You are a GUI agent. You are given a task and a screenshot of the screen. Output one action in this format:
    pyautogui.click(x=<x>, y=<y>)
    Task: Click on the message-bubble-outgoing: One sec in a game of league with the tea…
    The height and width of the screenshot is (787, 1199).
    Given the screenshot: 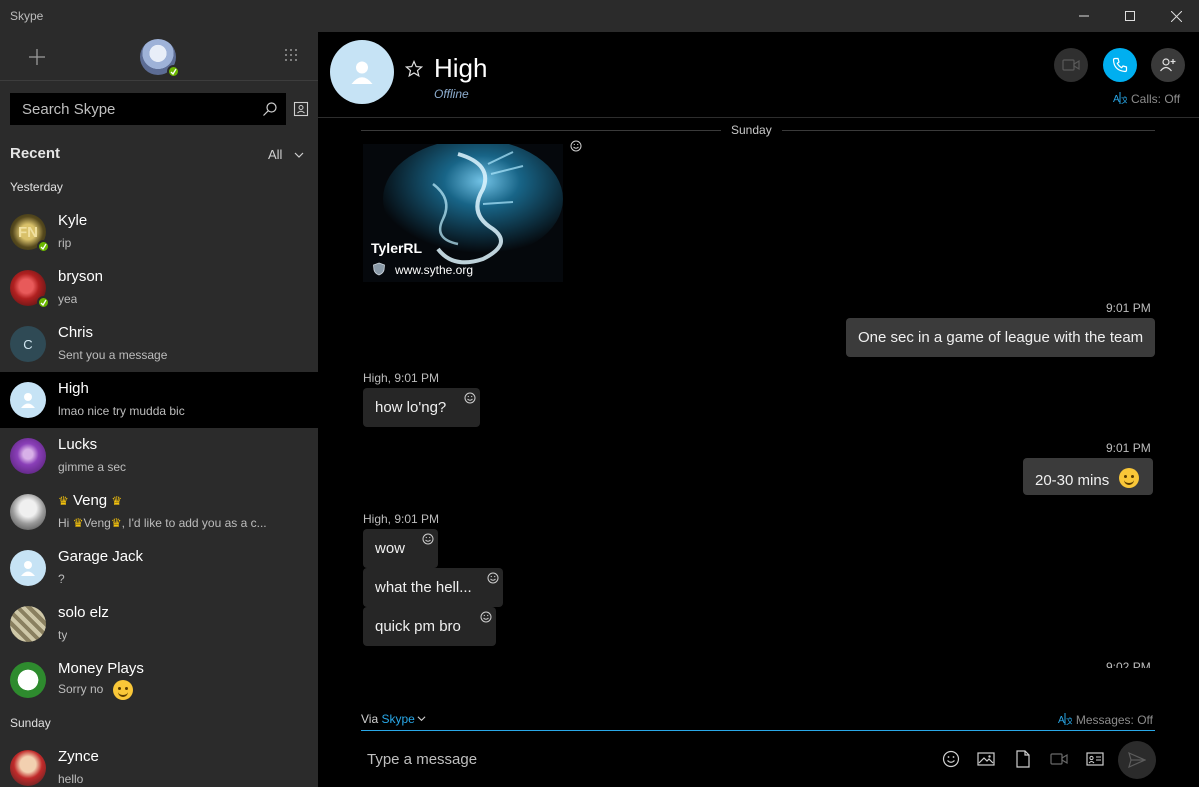 What is the action you would take?
    pyautogui.click(x=1001, y=337)
    